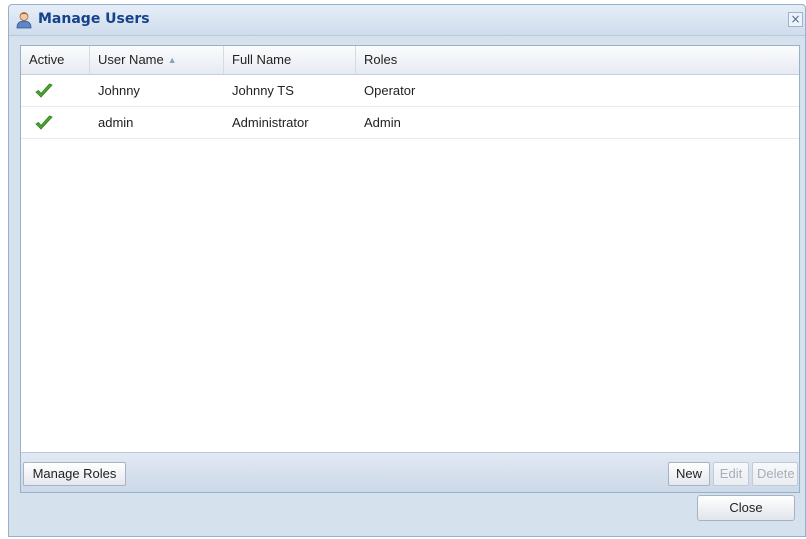 The height and width of the screenshot is (539, 806). Describe the element at coordinates (116, 122) in the screenshot. I see `cell-user-name: admin` at that location.